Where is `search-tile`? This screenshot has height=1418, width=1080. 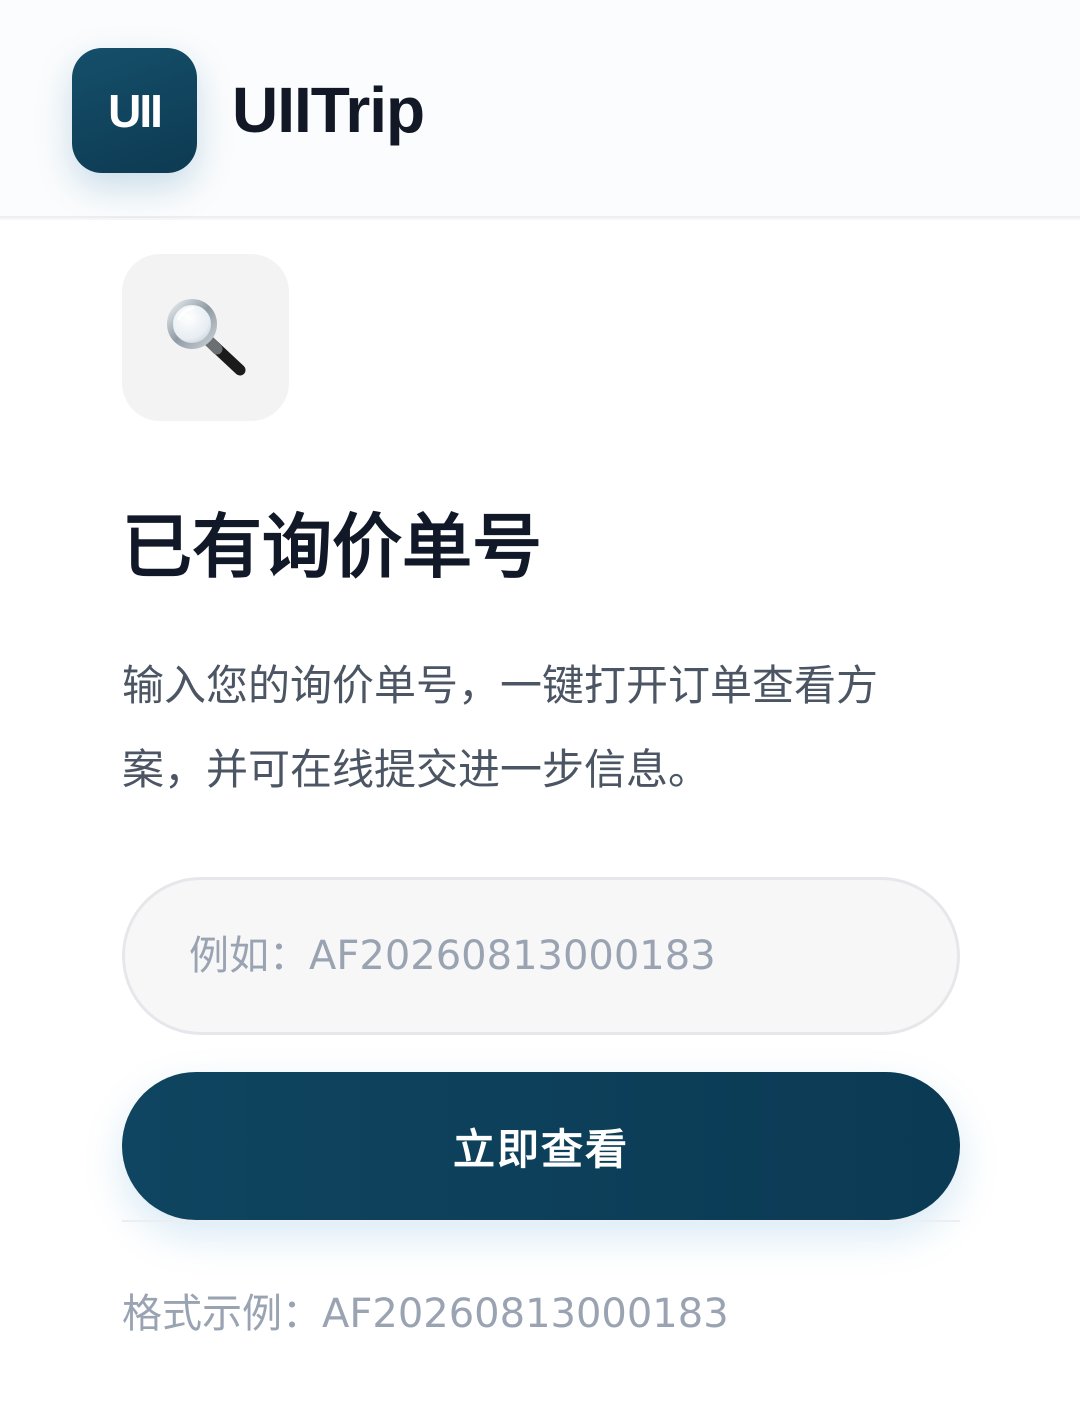
search-tile is located at coordinates (205, 337).